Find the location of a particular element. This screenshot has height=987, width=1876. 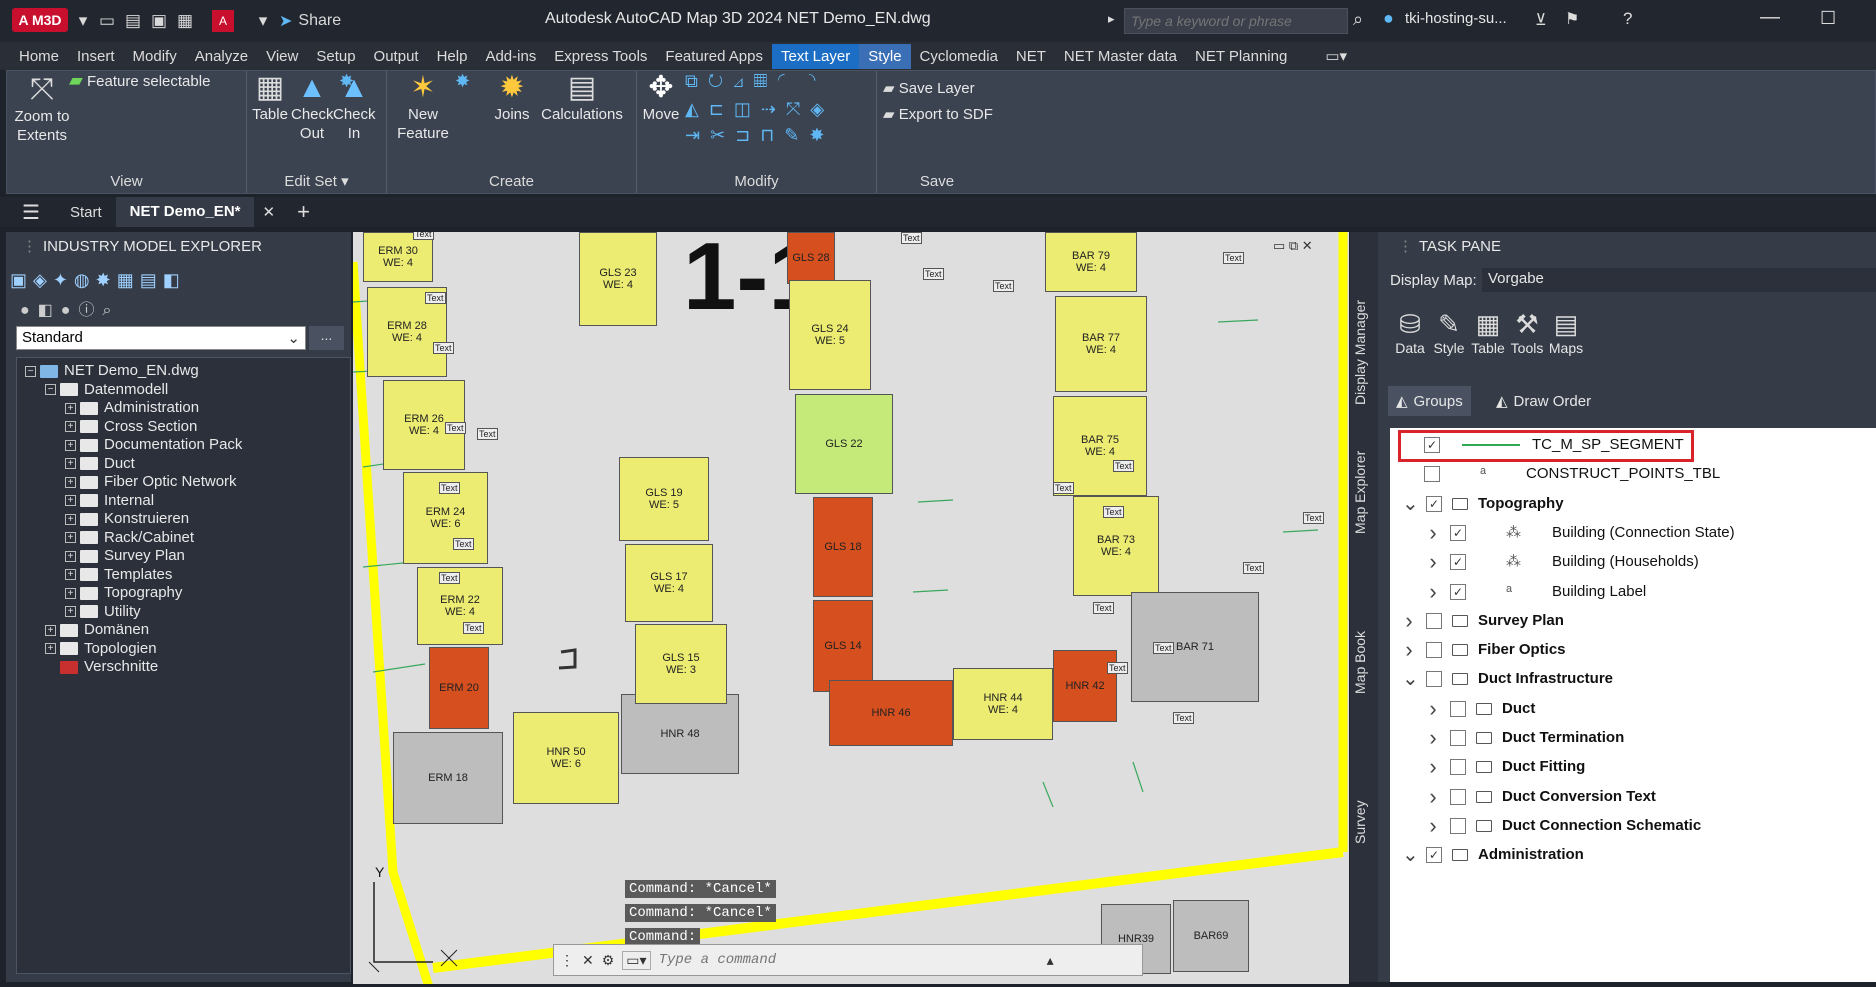

menu-output: Output is located at coordinates (396, 56).